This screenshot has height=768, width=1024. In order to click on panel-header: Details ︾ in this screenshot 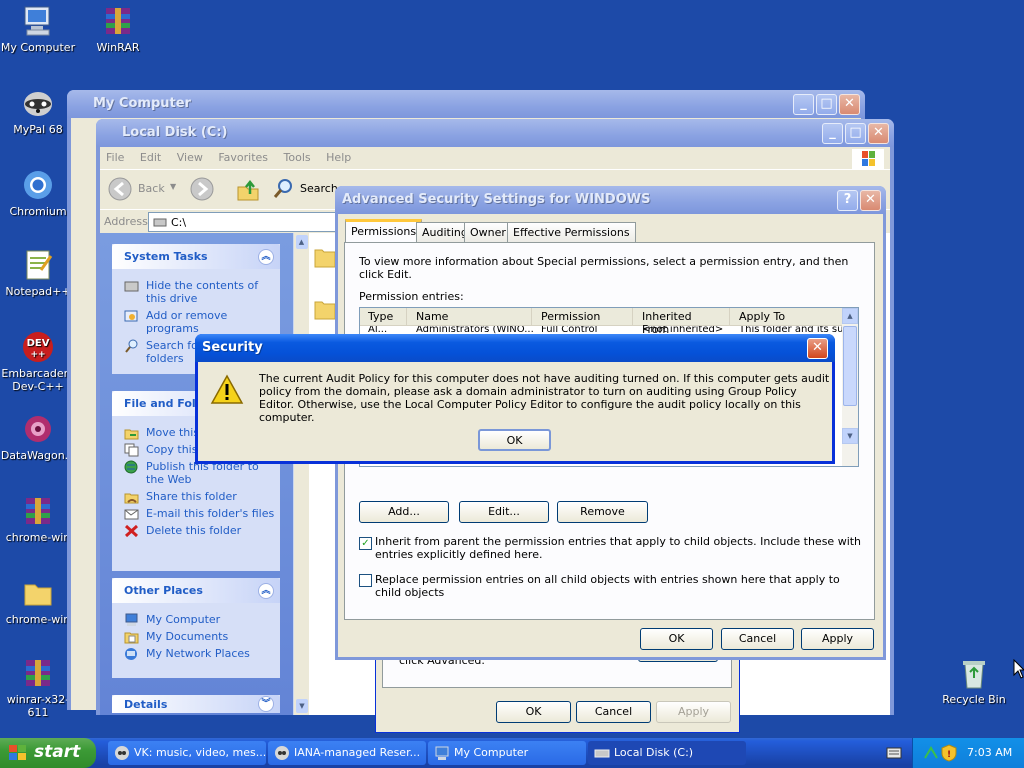, I will do `click(196, 704)`.